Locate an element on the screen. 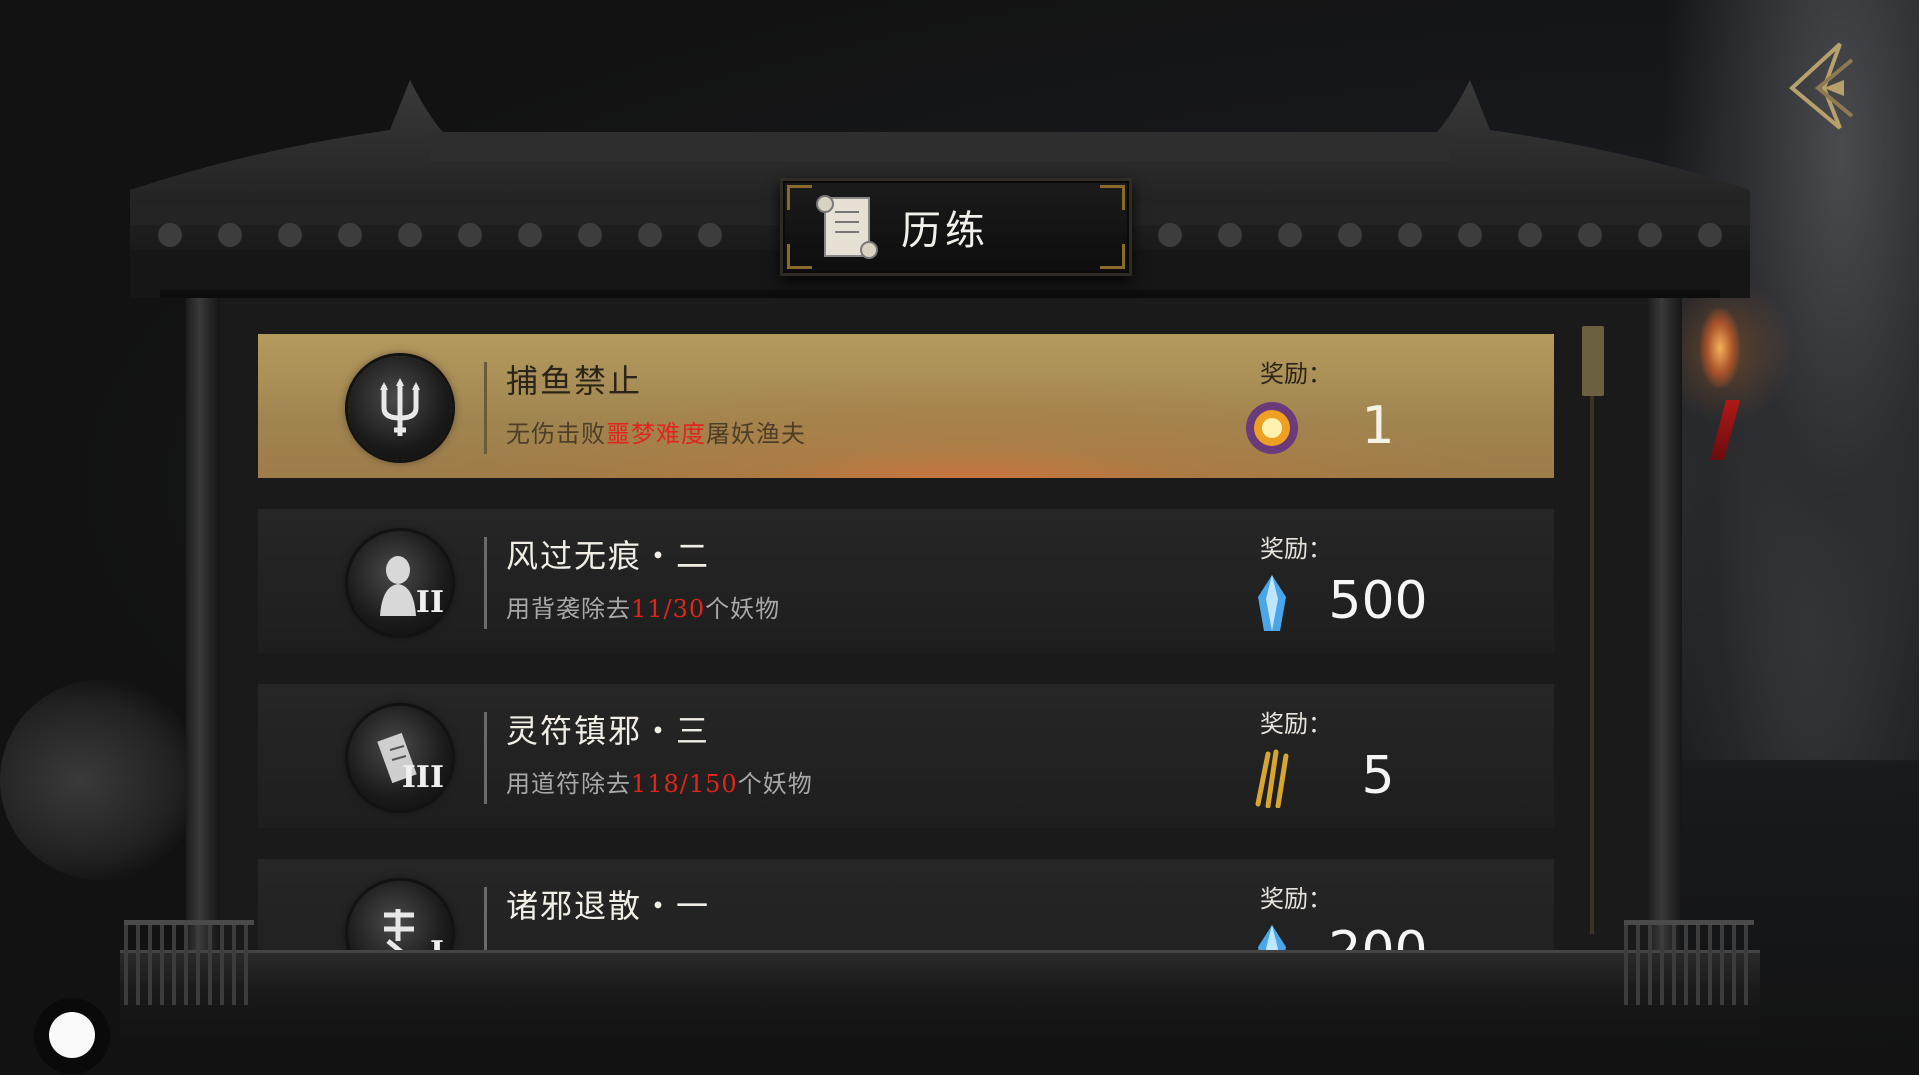  badge-tier: II is located at coordinates (429, 602).